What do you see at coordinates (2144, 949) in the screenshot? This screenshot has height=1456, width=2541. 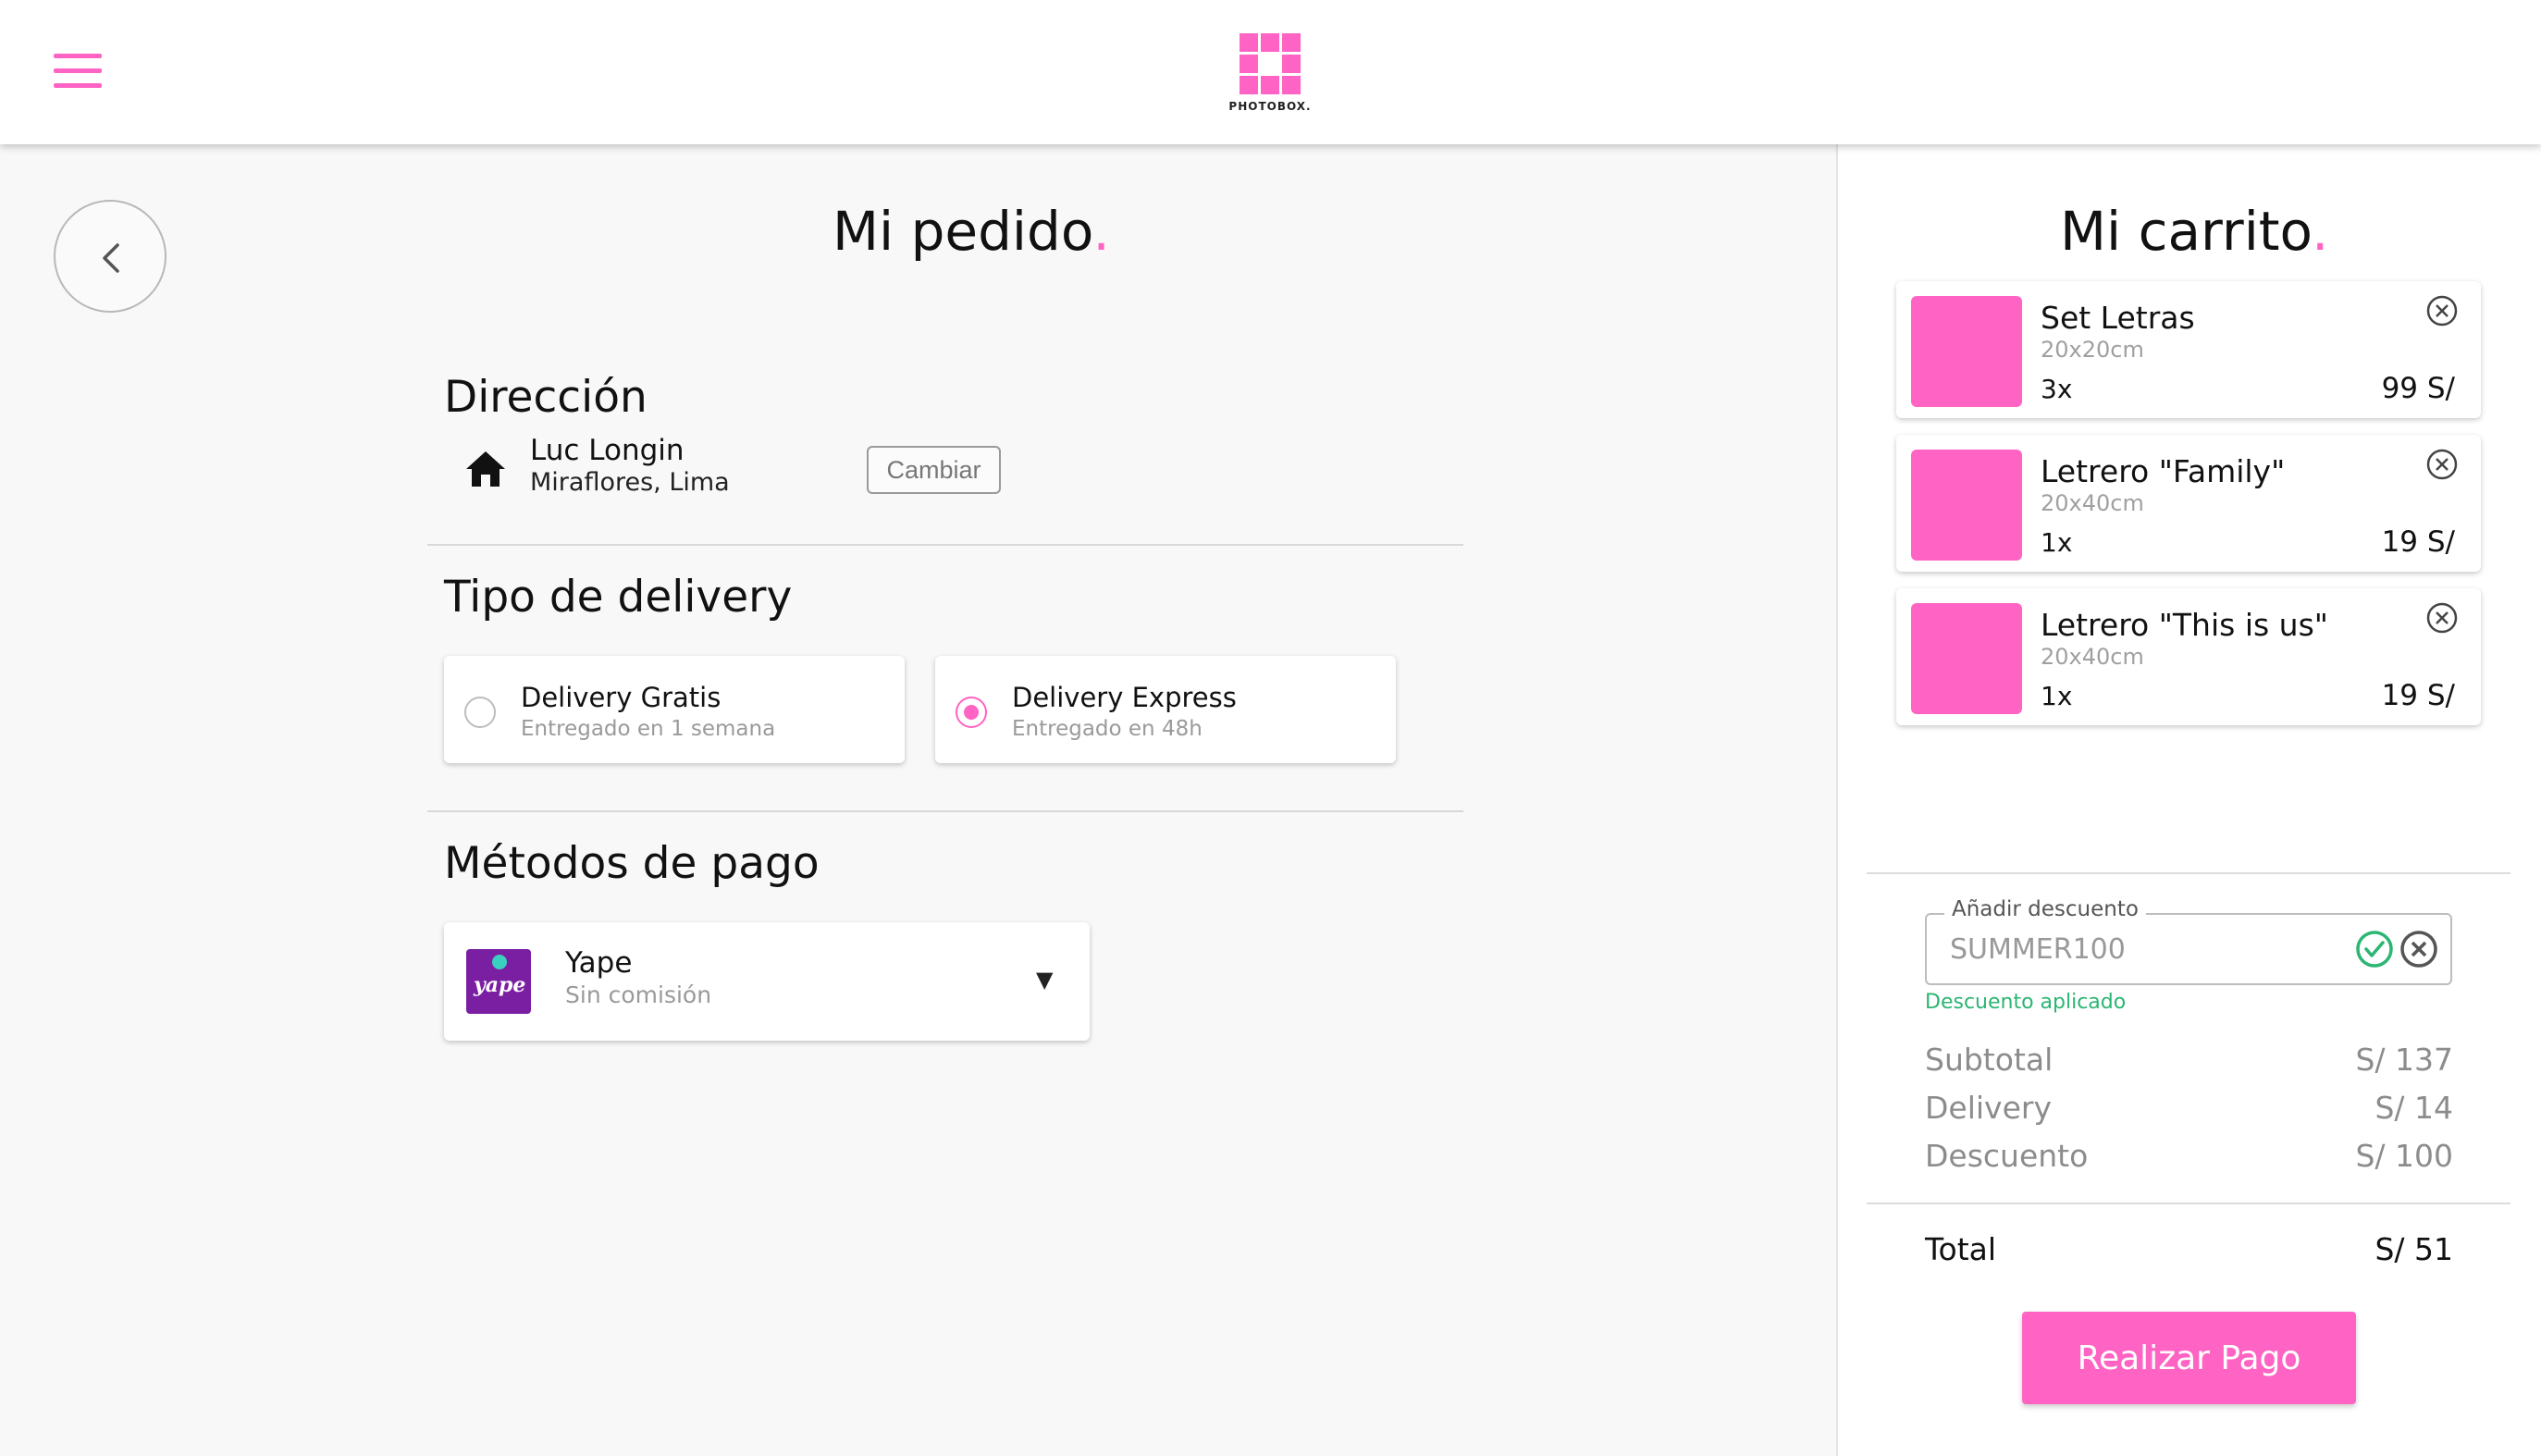 I see `discount-input` at bounding box center [2144, 949].